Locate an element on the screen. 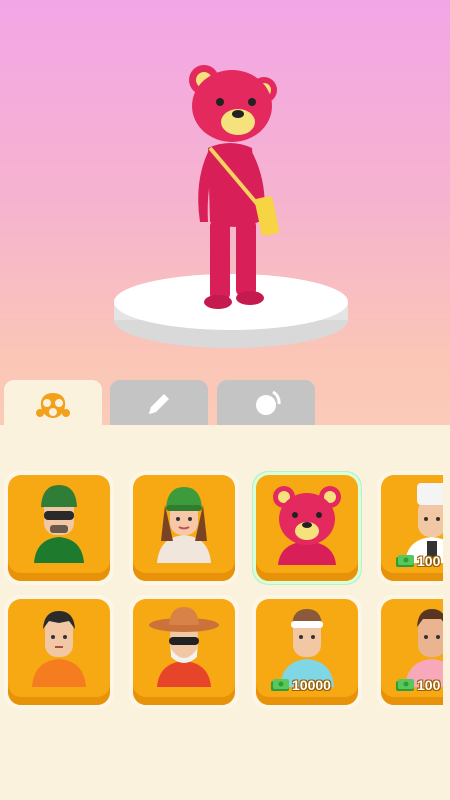  pink-bear-avatar-icon is located at coordinates (307, 525).